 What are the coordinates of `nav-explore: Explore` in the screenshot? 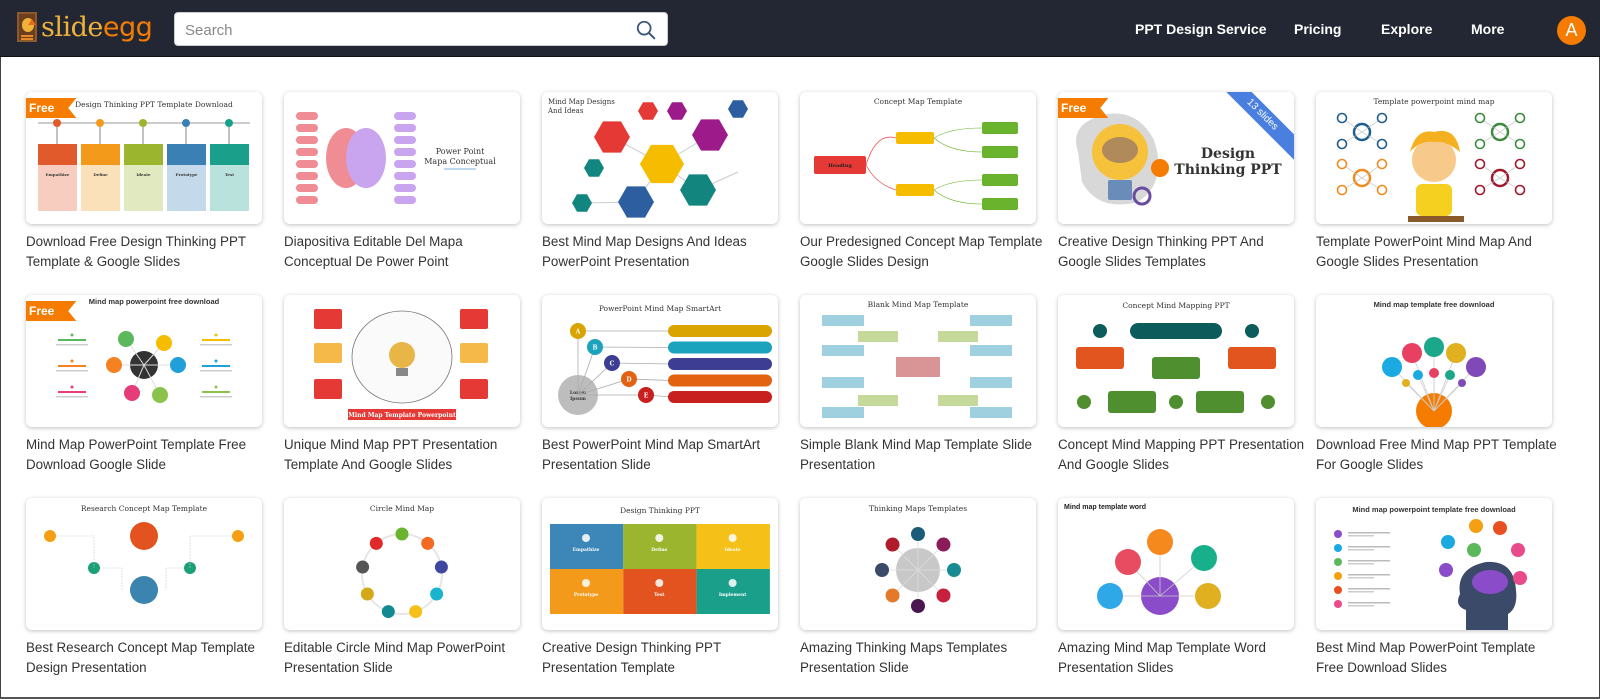 It's located at (1406, 29).